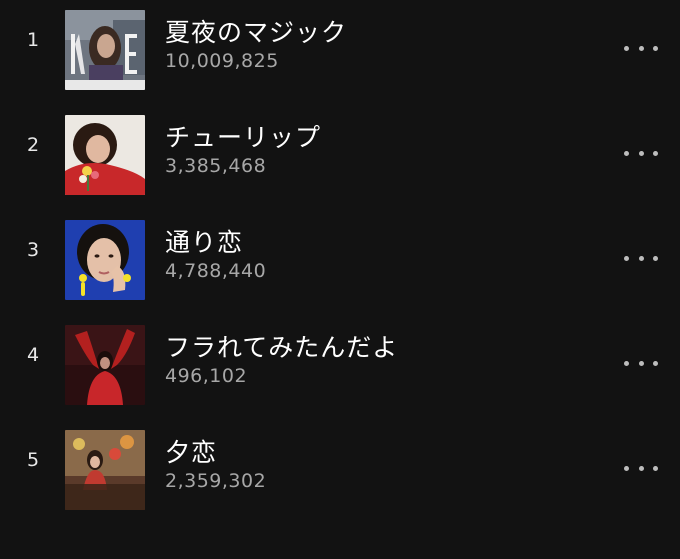 The image size is (680, 559). I want to click on track-rank: 2, so click(33, 145).